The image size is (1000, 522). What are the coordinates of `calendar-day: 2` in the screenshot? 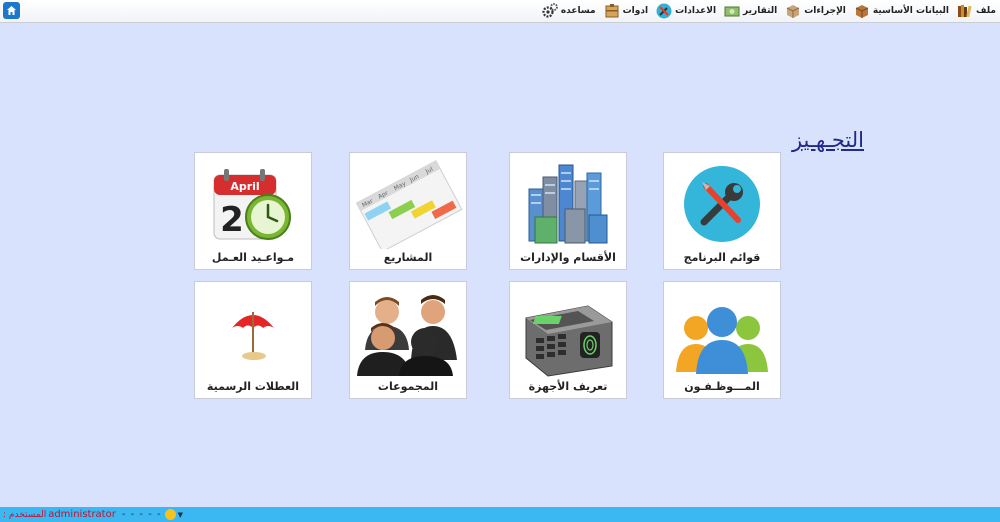 It's located at (232, 220).